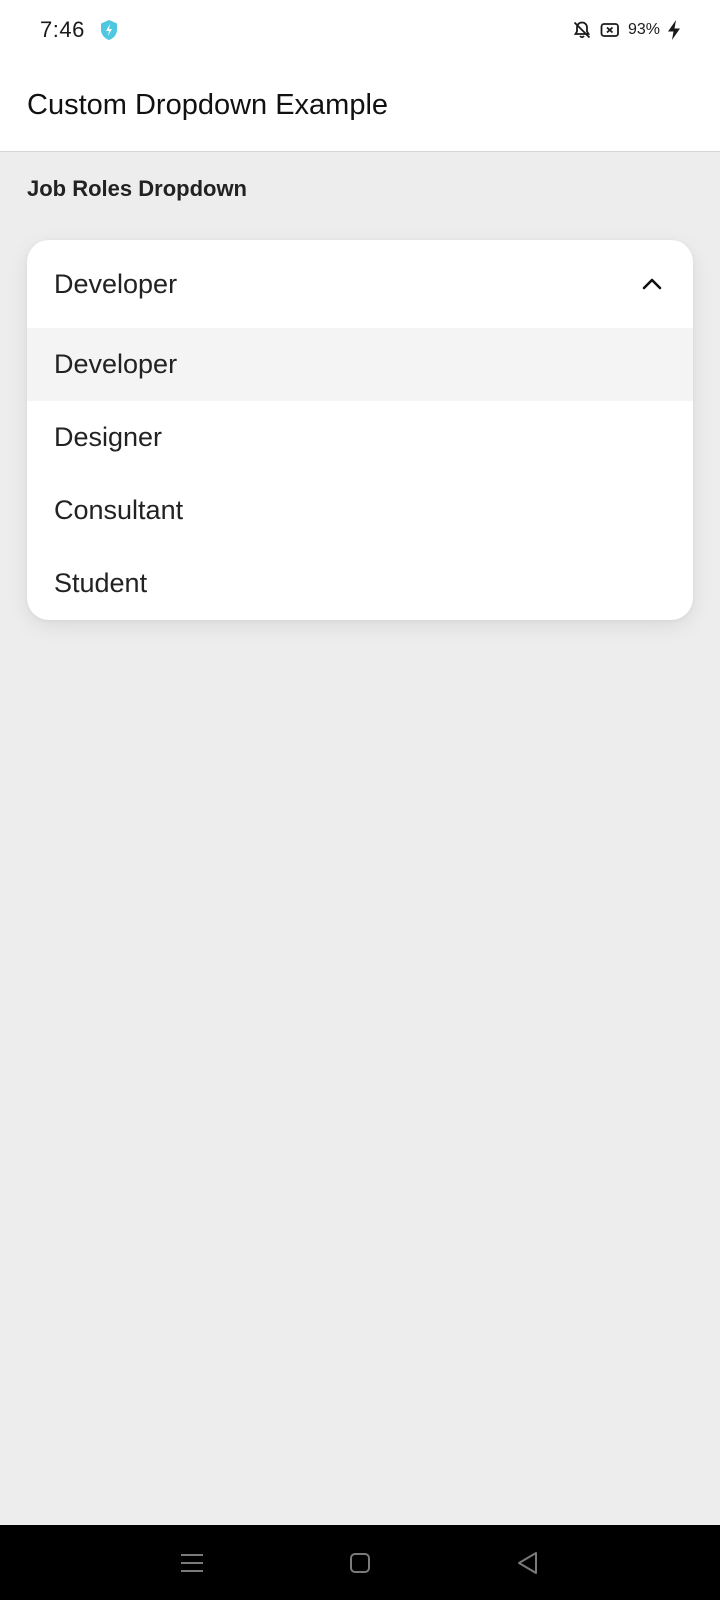  I want to click on home-icon, so click(360, 1563).